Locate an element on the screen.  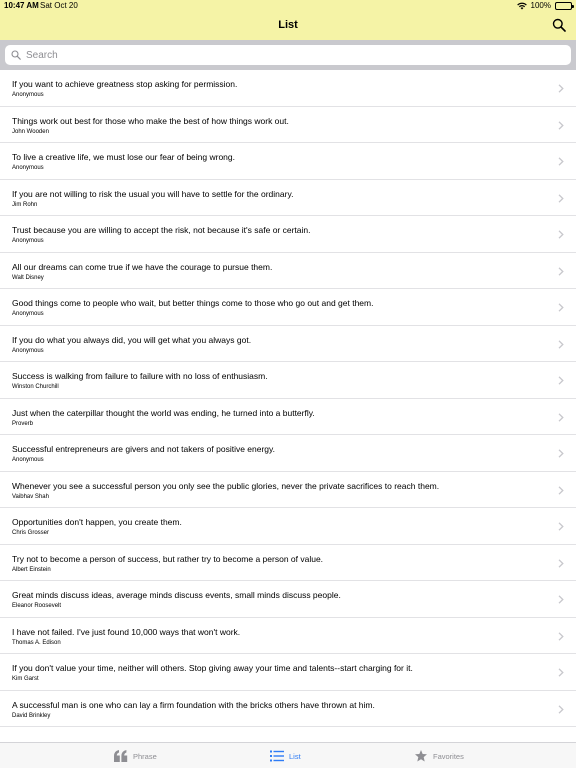
page-title: List is located at coordinates (288, 25).